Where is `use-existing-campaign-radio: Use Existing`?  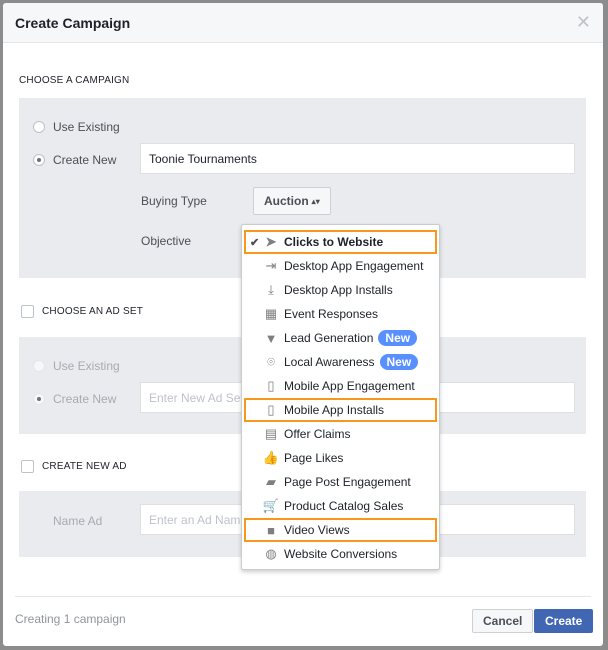
use-existing-campaign-radio: Use Existing is located at coordinates (76, 127).